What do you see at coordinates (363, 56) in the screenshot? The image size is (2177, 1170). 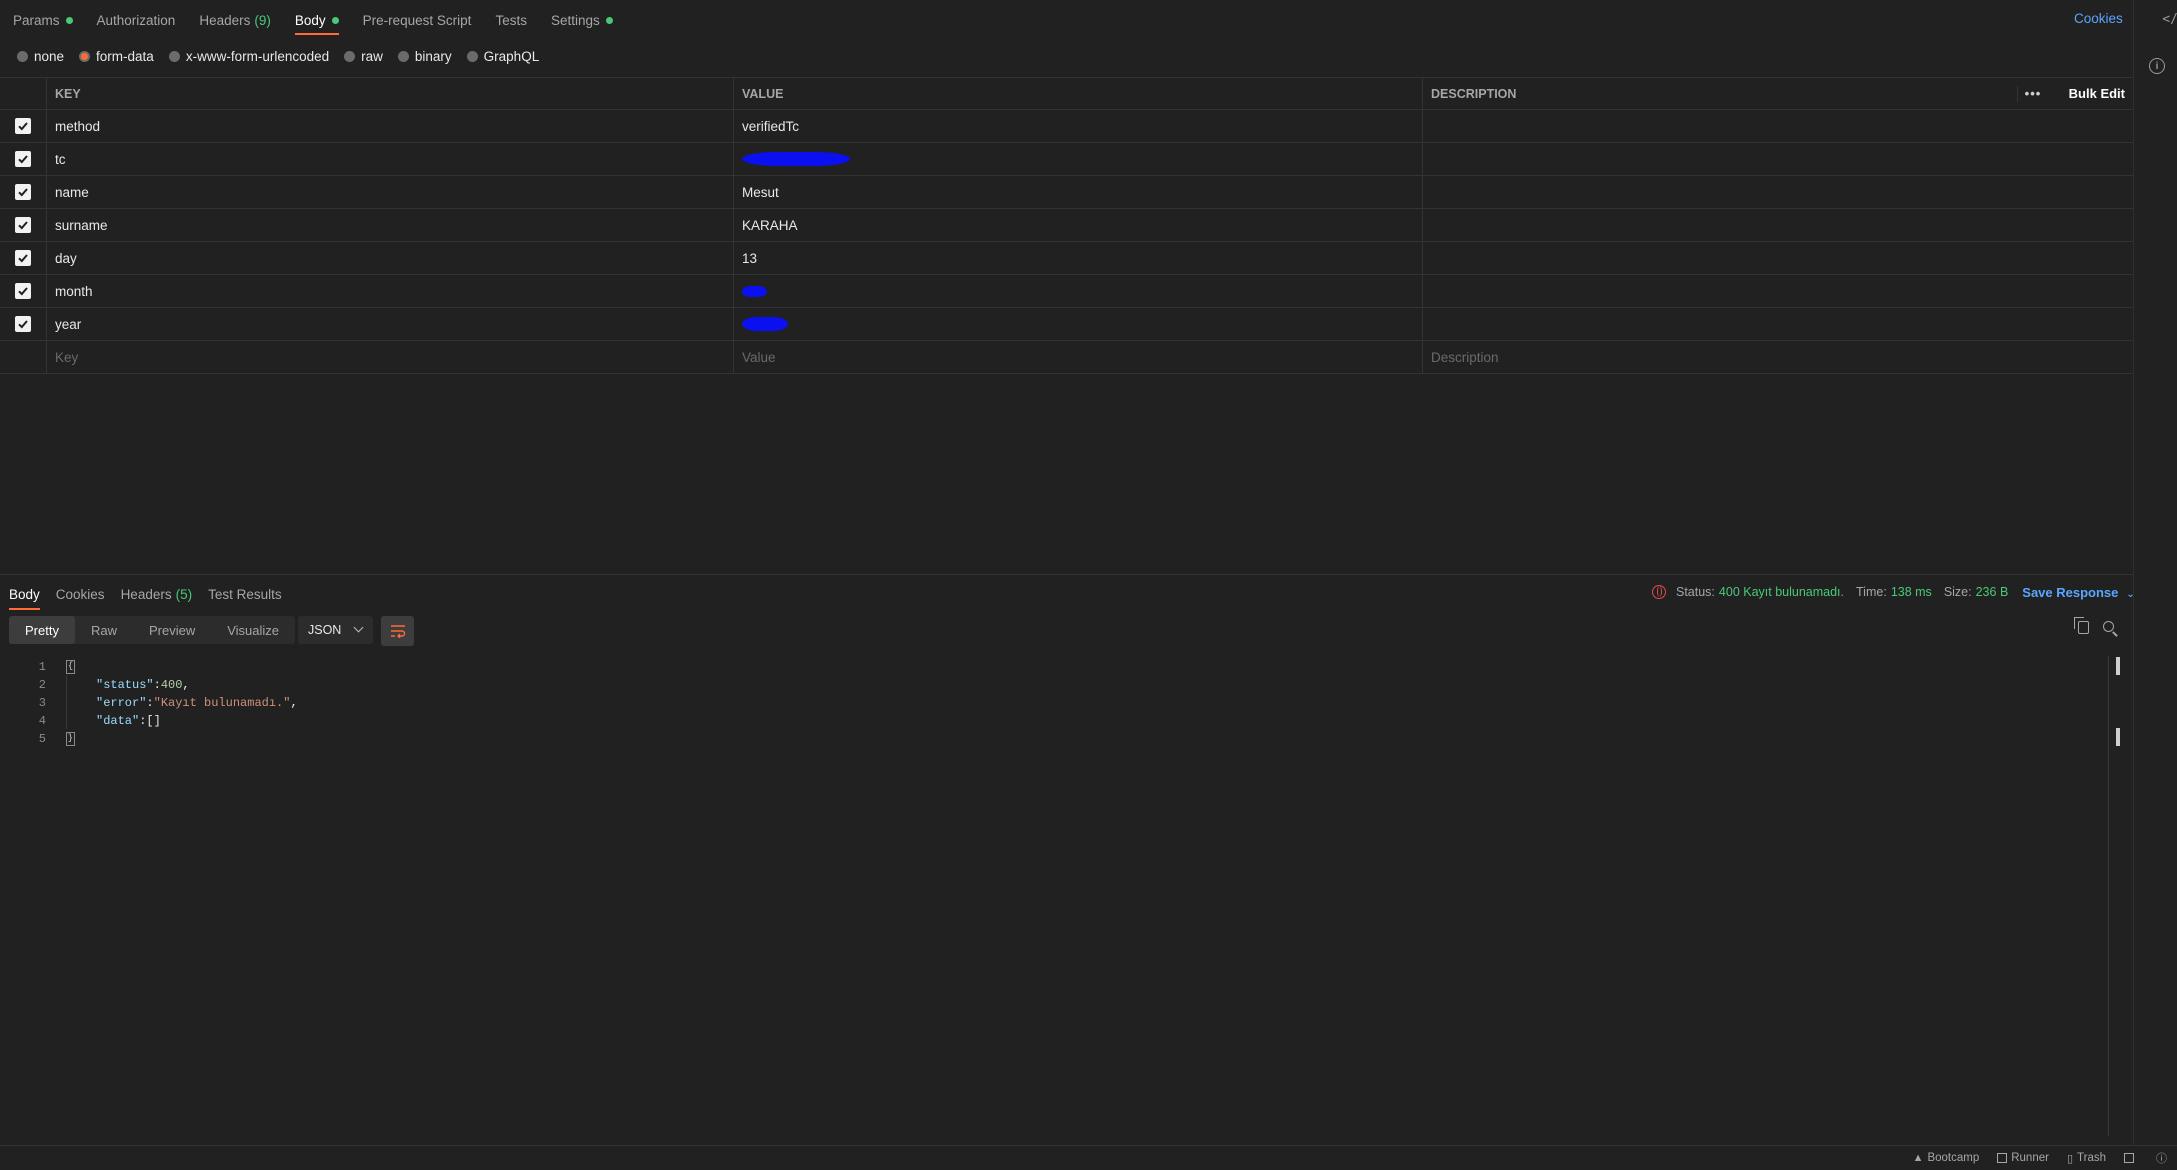 I see `body-type-raw: raw` at bounding box center [363, 56].